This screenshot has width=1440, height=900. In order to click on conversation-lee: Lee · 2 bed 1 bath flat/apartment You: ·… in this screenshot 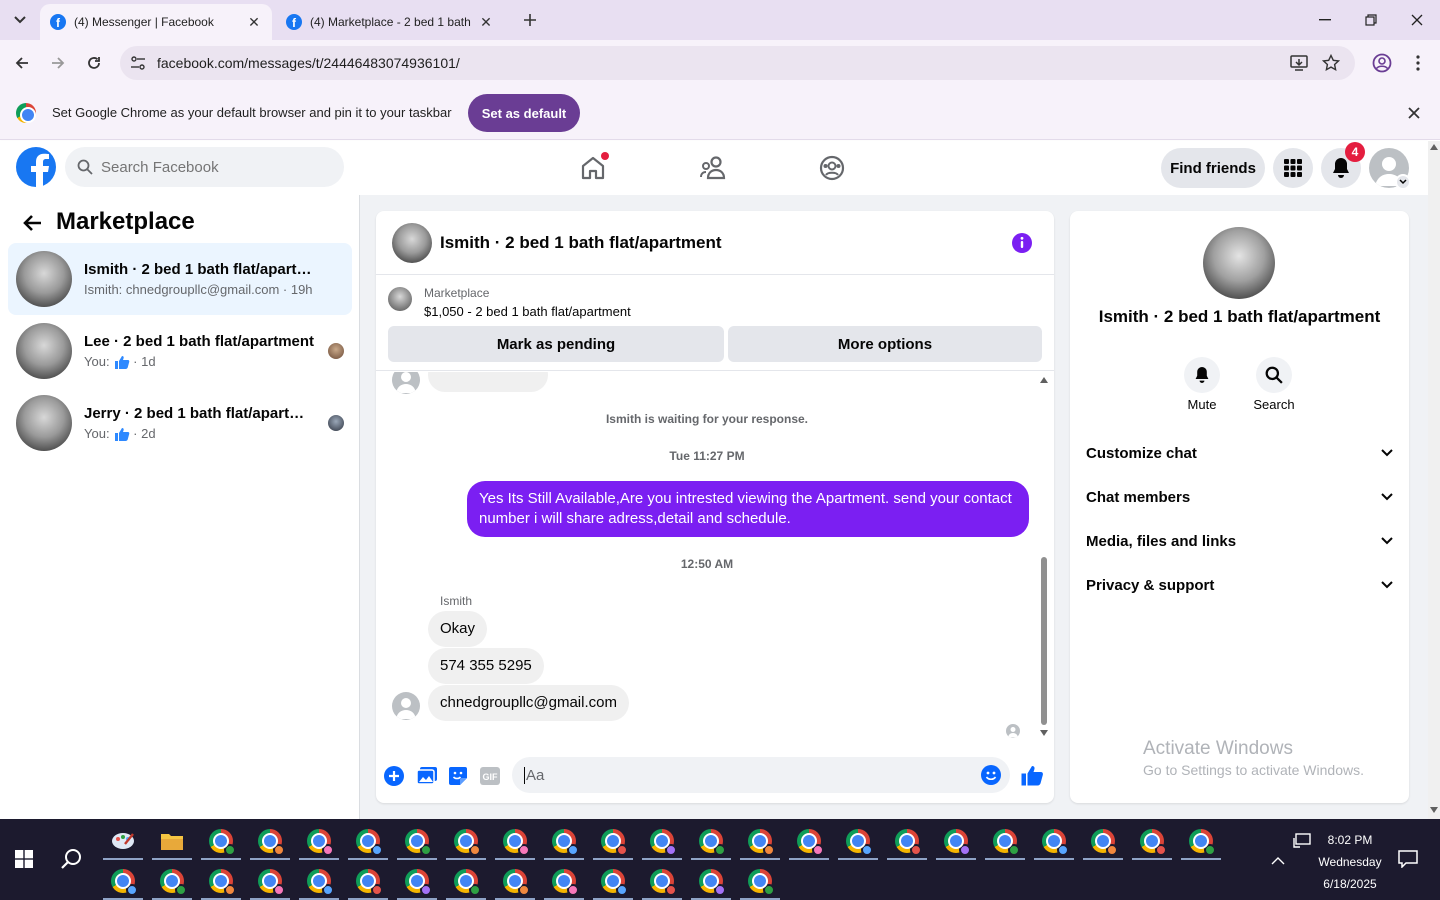, I will do `click(180, 351)`.